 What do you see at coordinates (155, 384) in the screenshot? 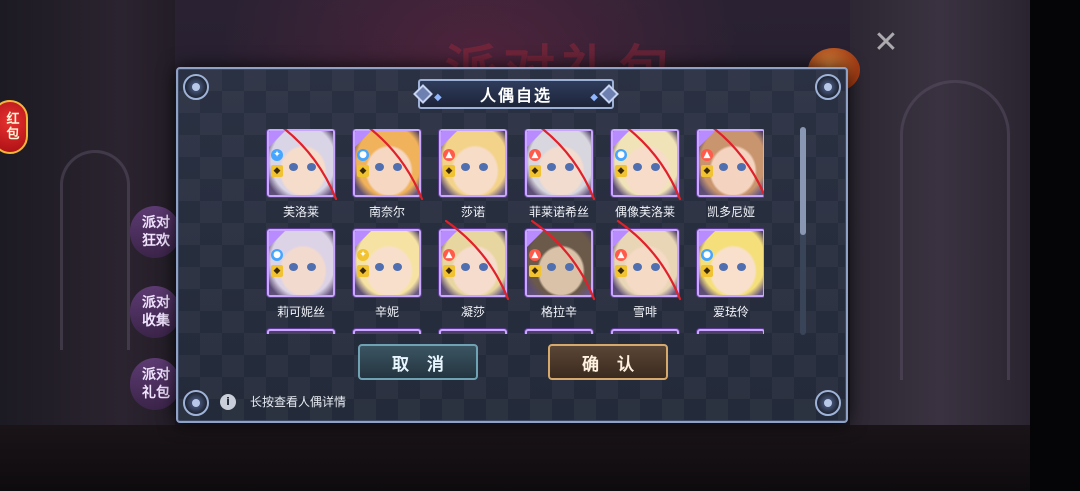
I see `side-event-button: 派对礼包` at bounding box center [155, 384].